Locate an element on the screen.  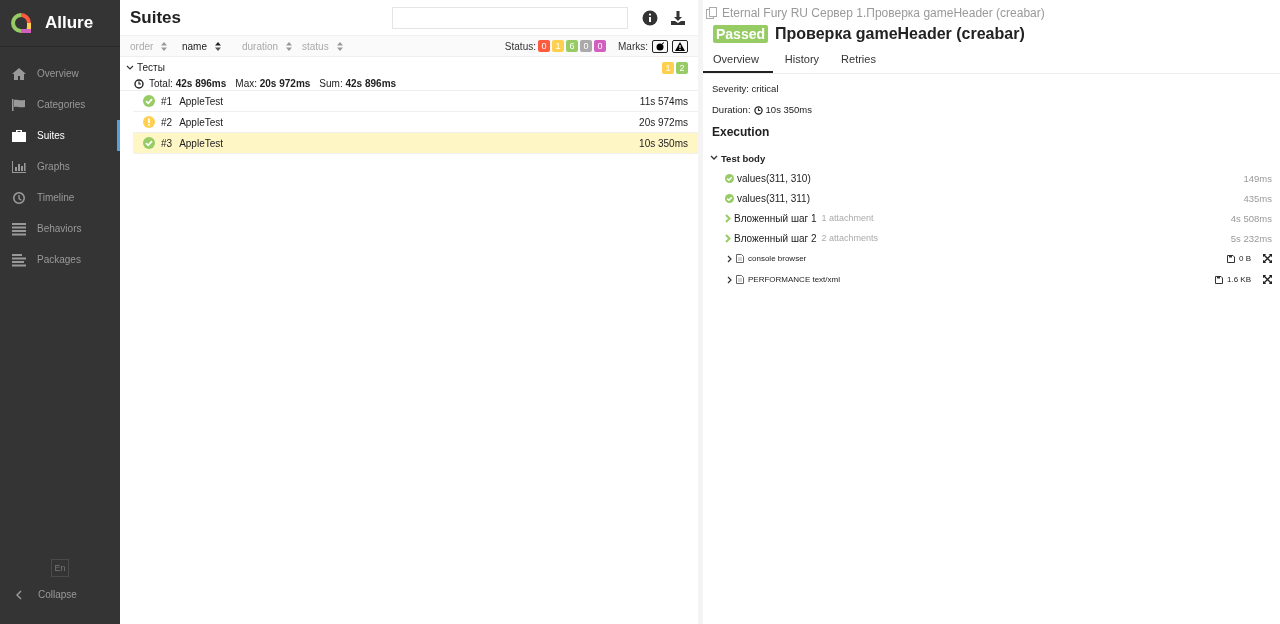
warning-mark-toggle is located at coordinates (680, 46).